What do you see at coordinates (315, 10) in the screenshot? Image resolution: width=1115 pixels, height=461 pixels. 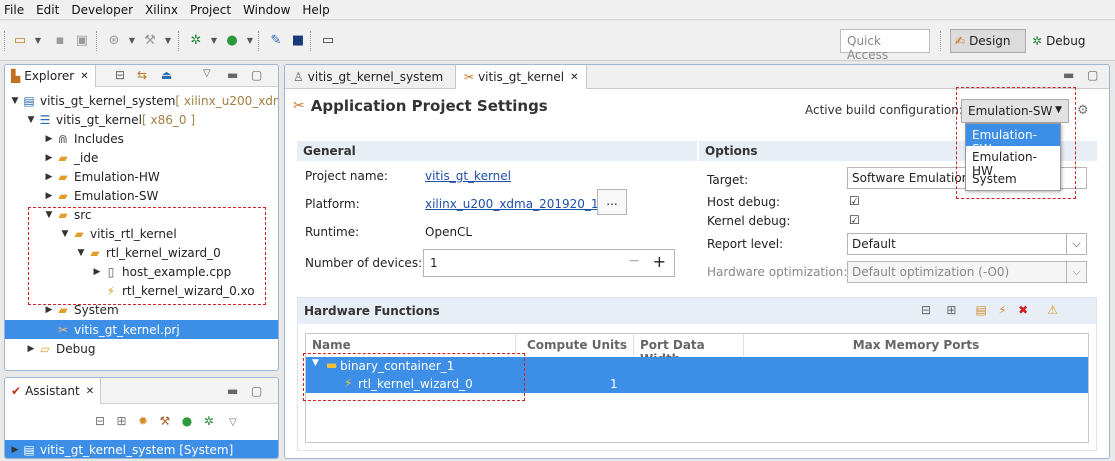 I see `menu-help: Help` at bounding box center [315, 10].